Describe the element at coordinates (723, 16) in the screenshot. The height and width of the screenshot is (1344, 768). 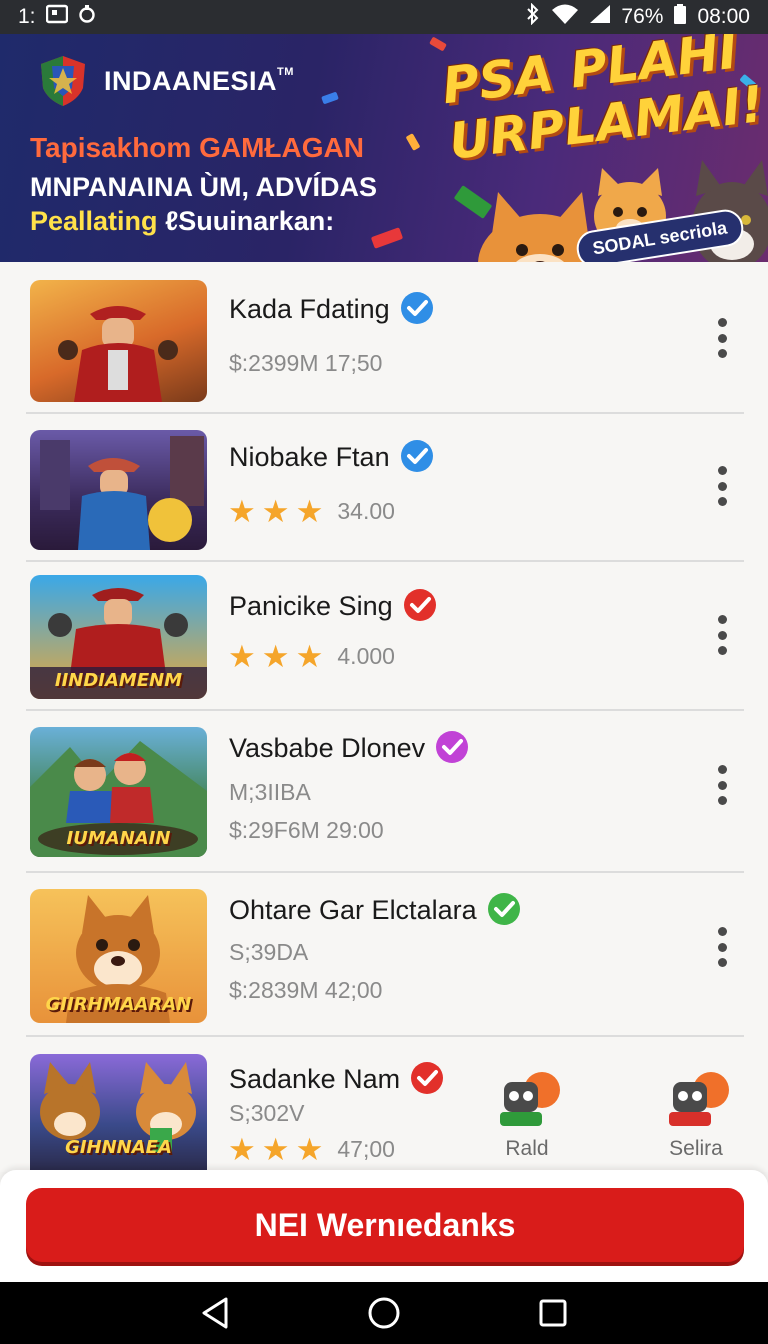
I see `status-time: 08:00` at that location.